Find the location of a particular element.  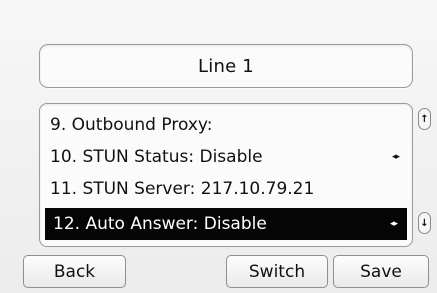

page-title-label: Line 1 is located at coordinates (226, 66).